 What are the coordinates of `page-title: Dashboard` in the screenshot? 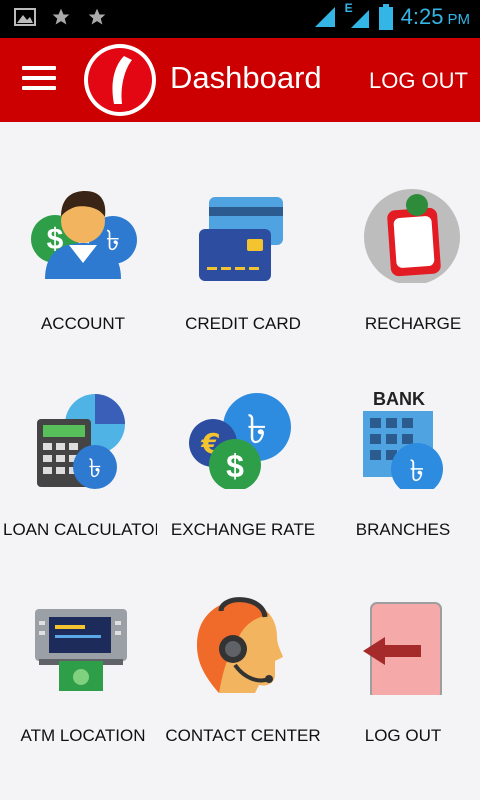 It's located at (246, 77).